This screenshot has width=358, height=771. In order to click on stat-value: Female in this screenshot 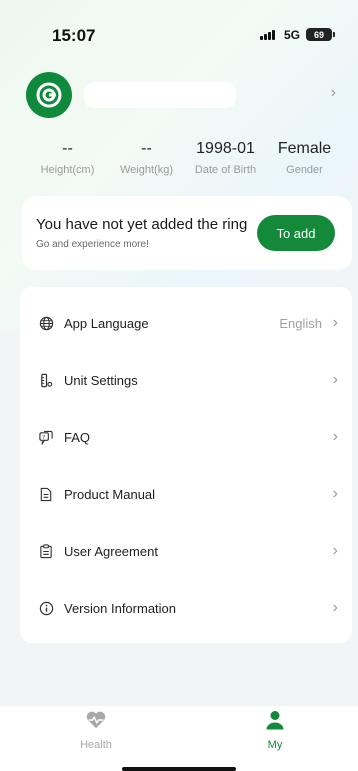, I will do `click(304, 148)`.